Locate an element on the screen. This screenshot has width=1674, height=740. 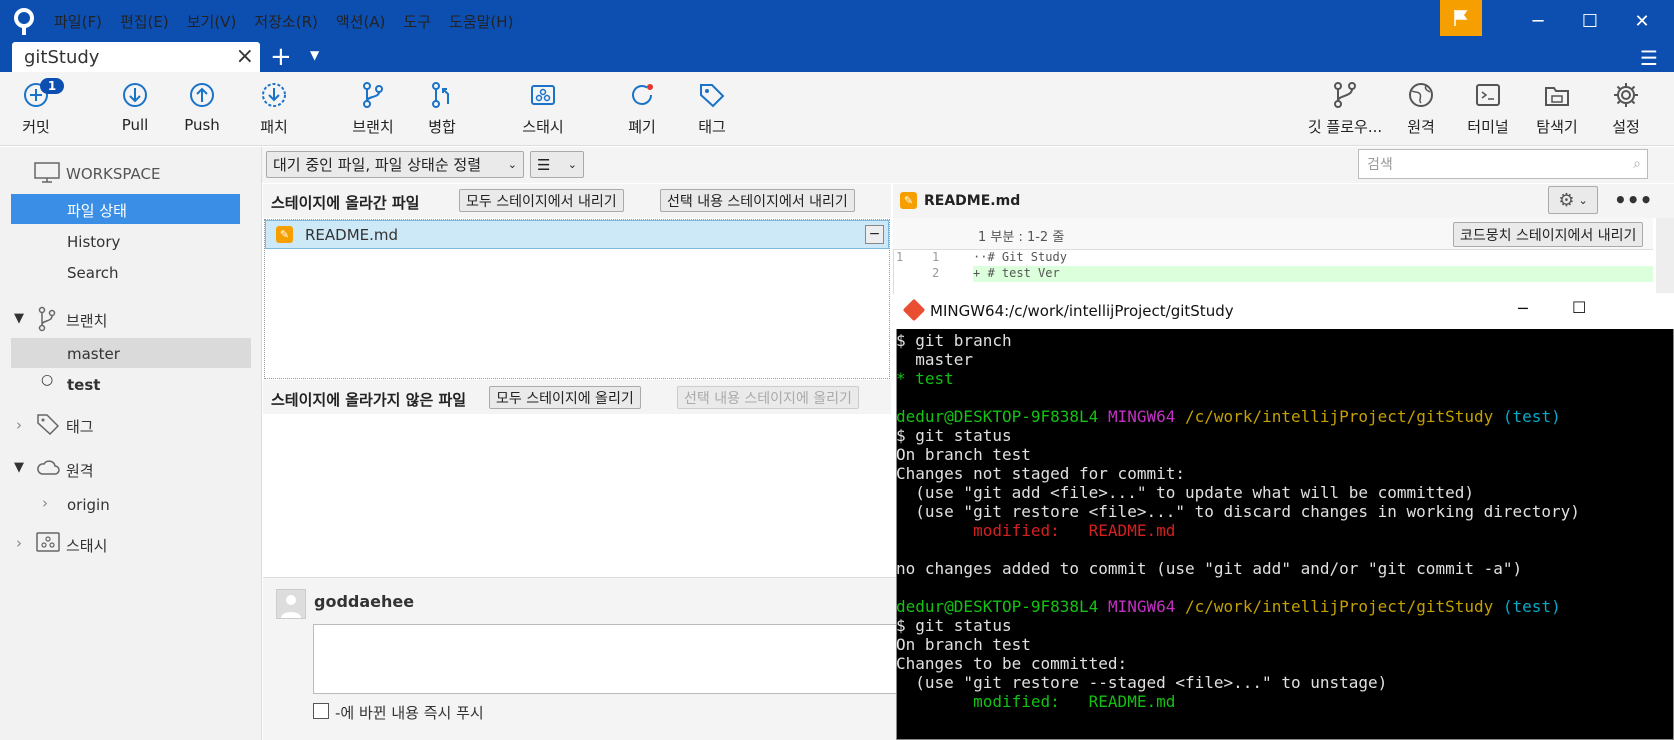
close-tab-icon: × is located at coordinates (245, 56).